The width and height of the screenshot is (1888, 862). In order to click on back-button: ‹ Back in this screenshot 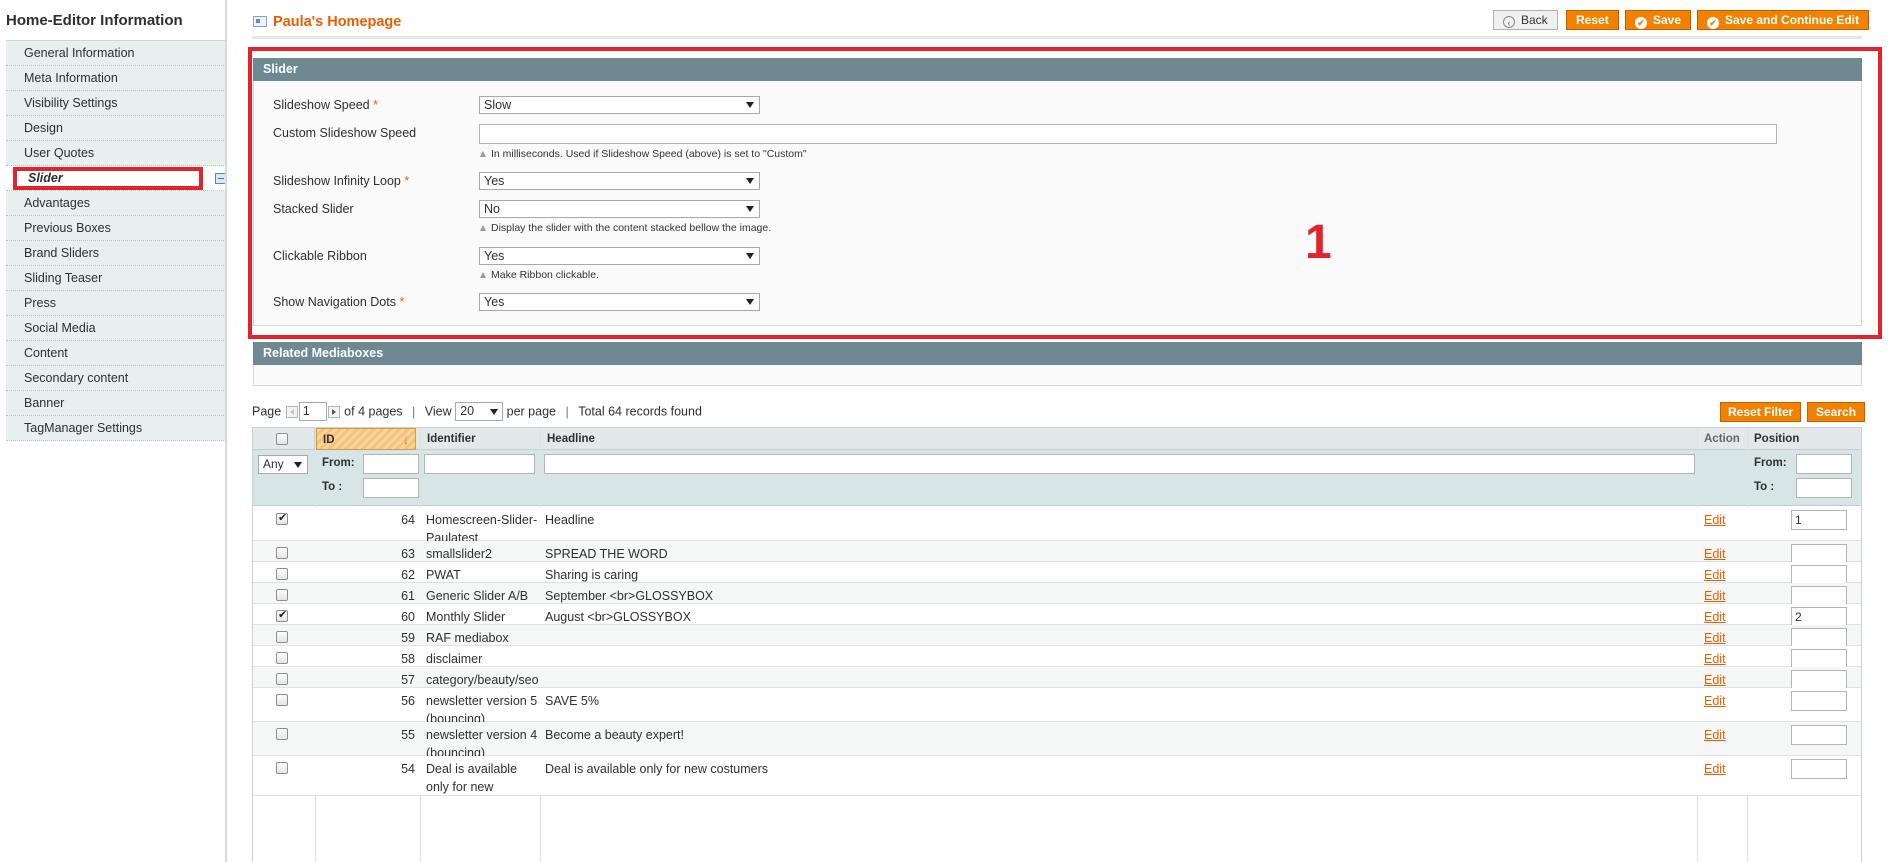, I will do `click(1525, 20)`.